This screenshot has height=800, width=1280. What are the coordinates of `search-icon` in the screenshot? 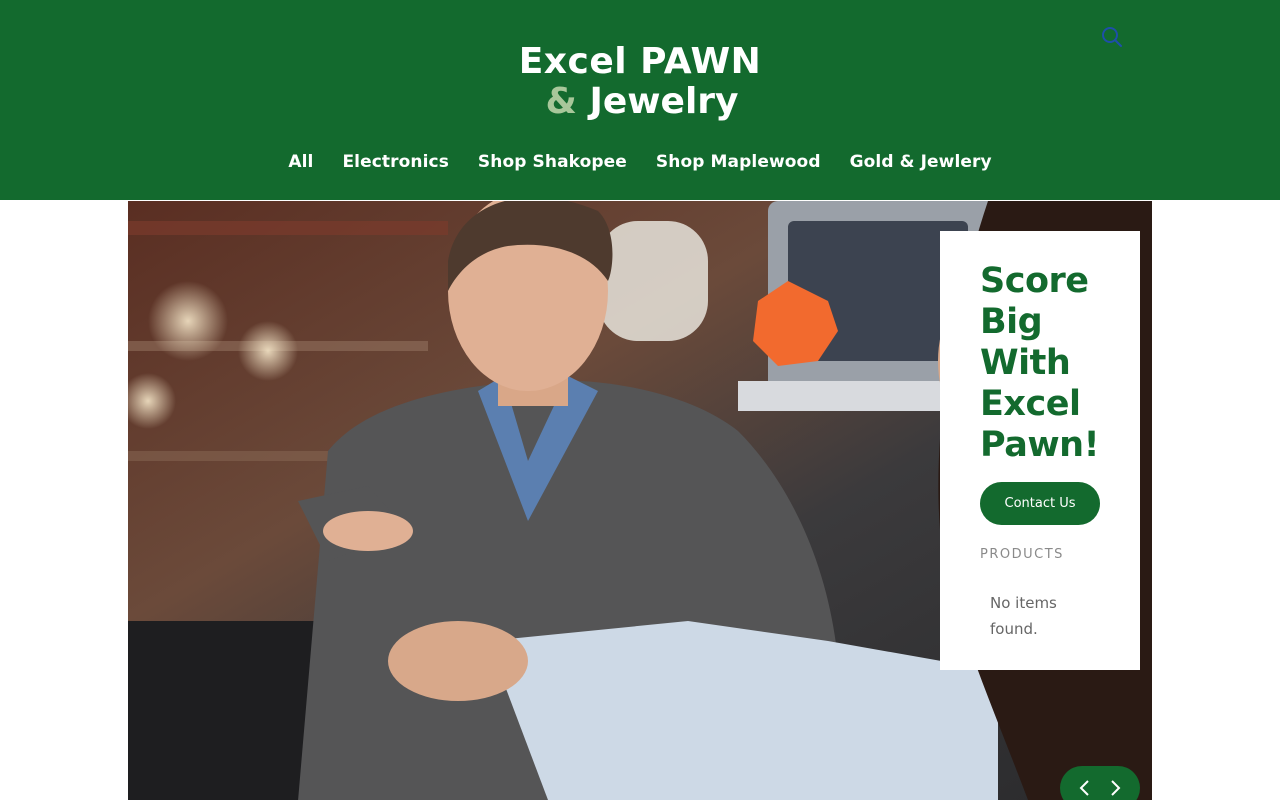 It's located at (1112, 37).